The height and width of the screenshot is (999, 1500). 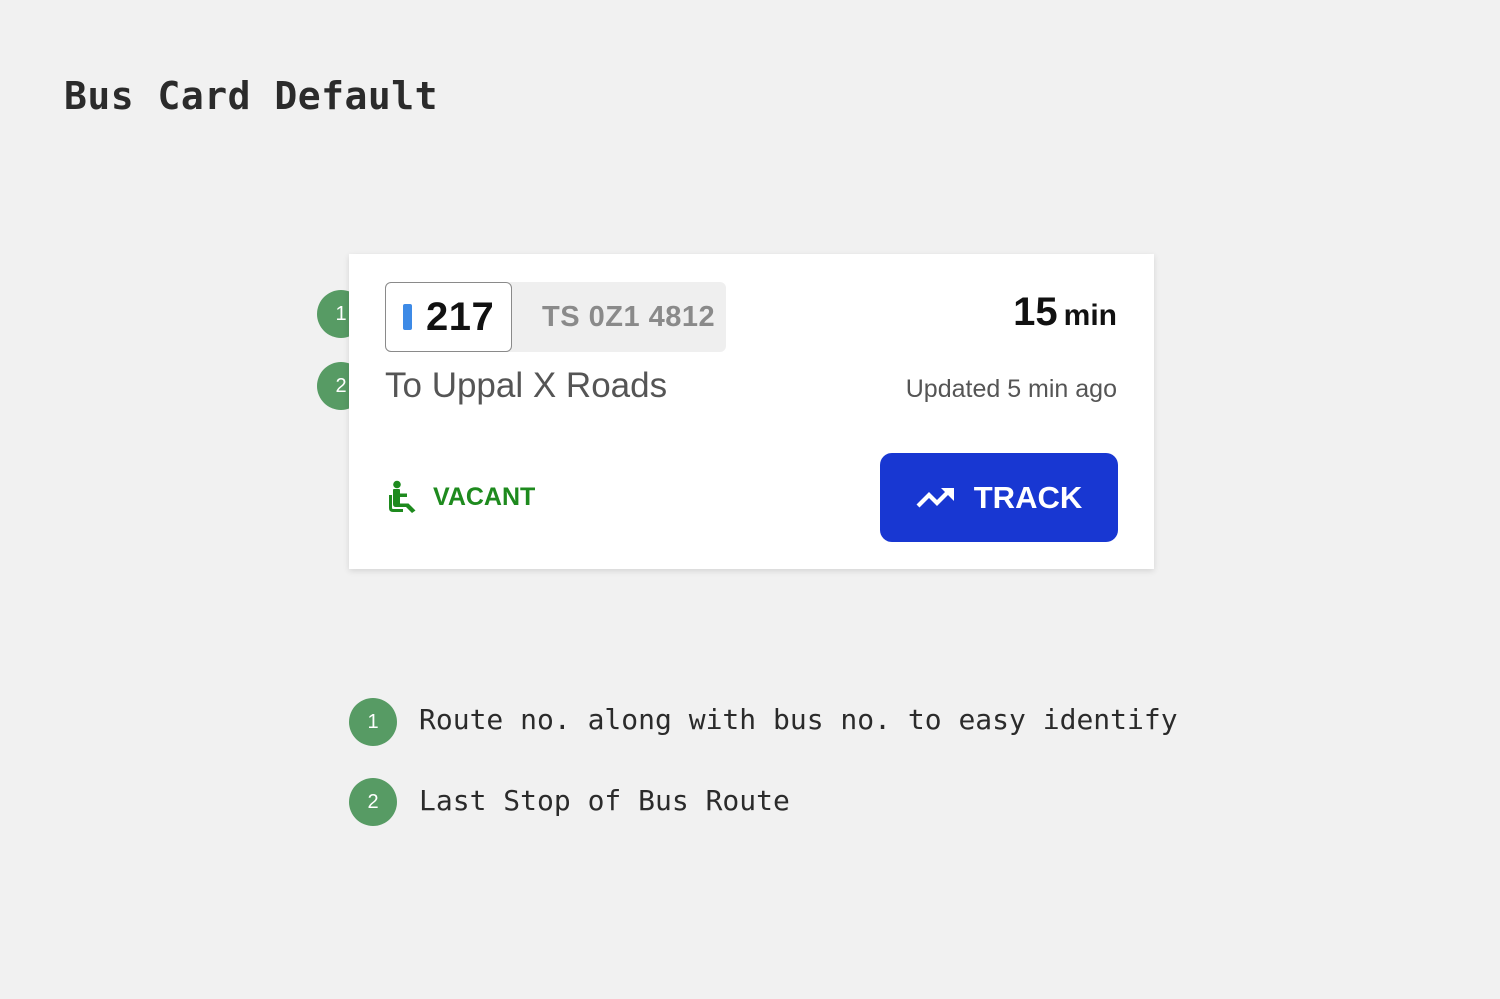 I want to click on route-color-indicator, so click(x=407, y=317).